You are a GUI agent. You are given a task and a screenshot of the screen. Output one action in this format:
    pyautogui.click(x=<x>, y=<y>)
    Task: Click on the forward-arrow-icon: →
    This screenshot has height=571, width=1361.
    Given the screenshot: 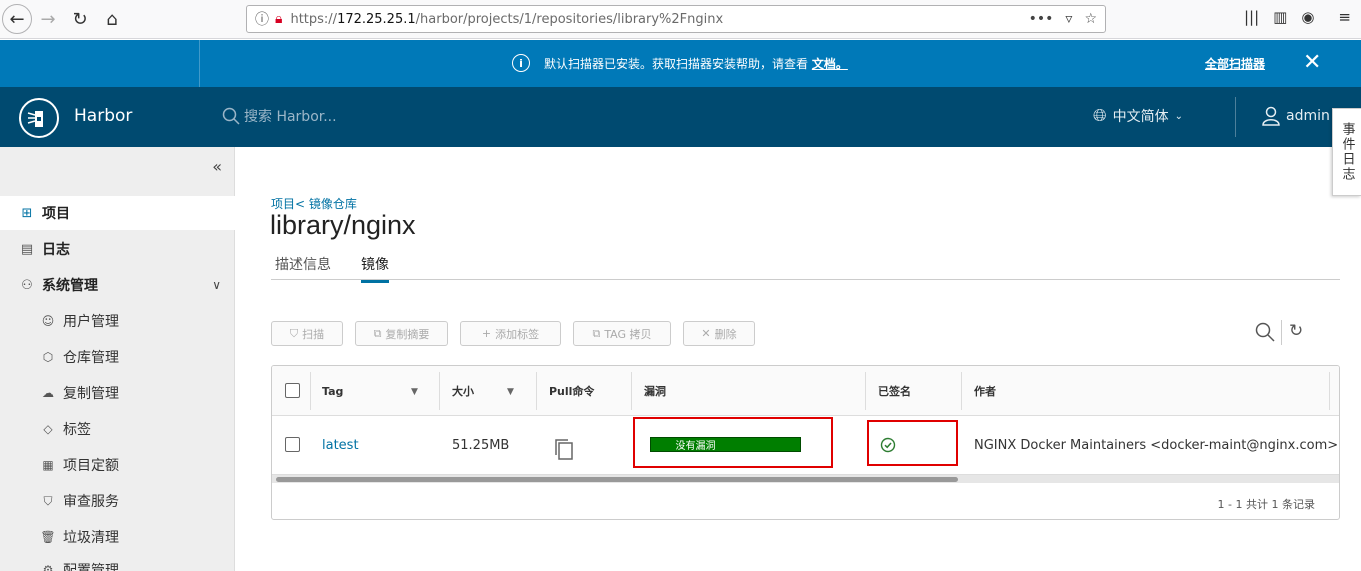 What is the action you would take?
    pyautogui.click(x=48, y=19)
    